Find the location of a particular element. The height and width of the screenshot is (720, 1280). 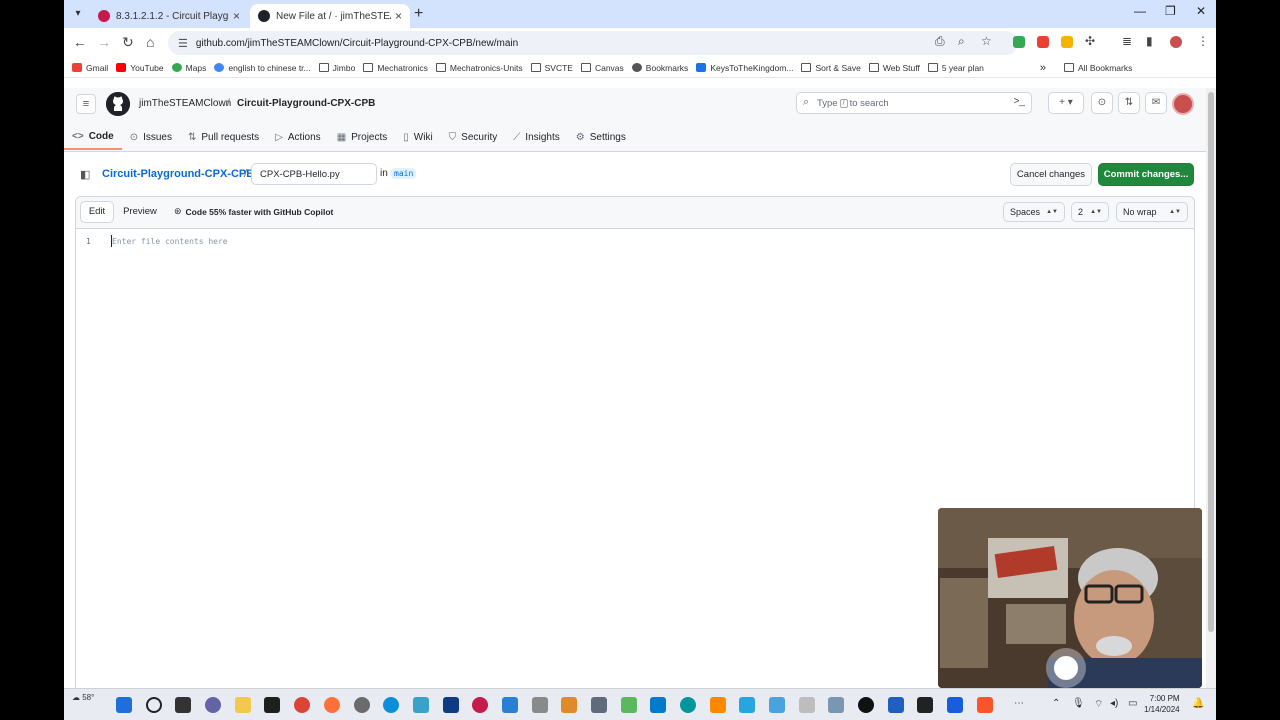

repo-owner-link: jimTheSTEAMClown is located at coordinates (185, 103).